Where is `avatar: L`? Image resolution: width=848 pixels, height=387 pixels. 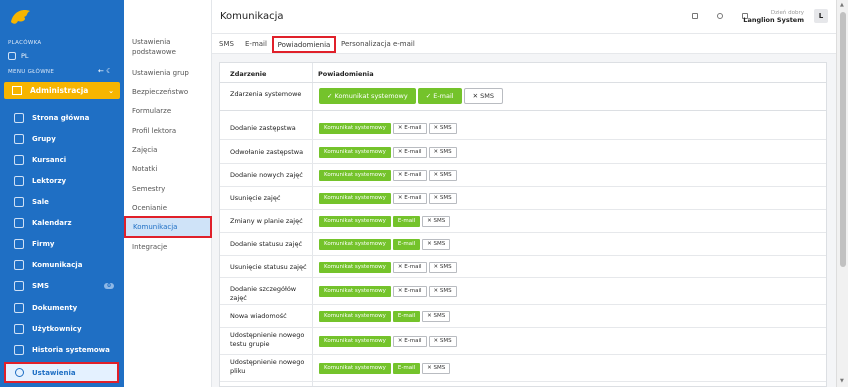 avatar: L is located at coordinates (821, 16).